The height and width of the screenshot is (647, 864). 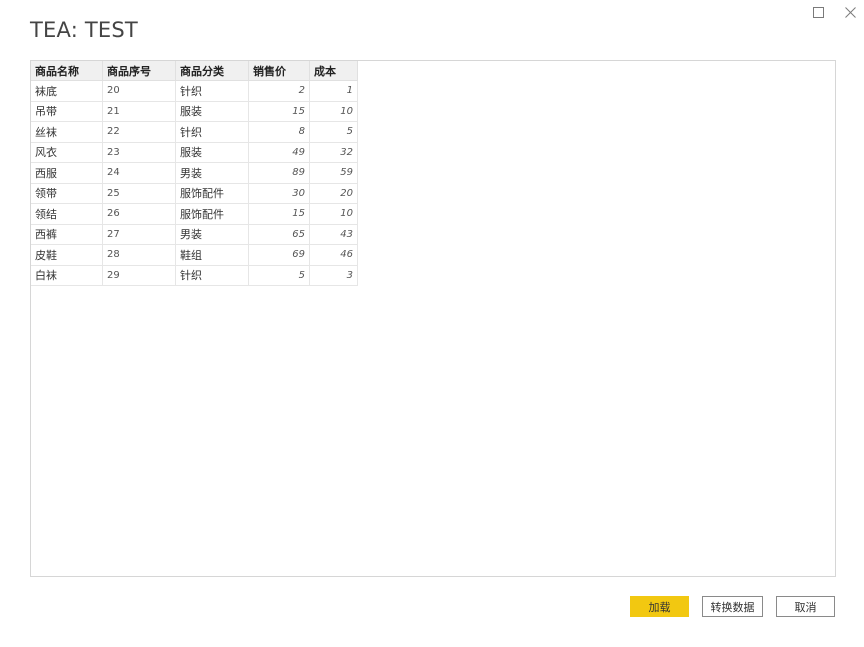 I want to click on table-row: 白袜 29 针织 5 3, so click(x=194, y=275).